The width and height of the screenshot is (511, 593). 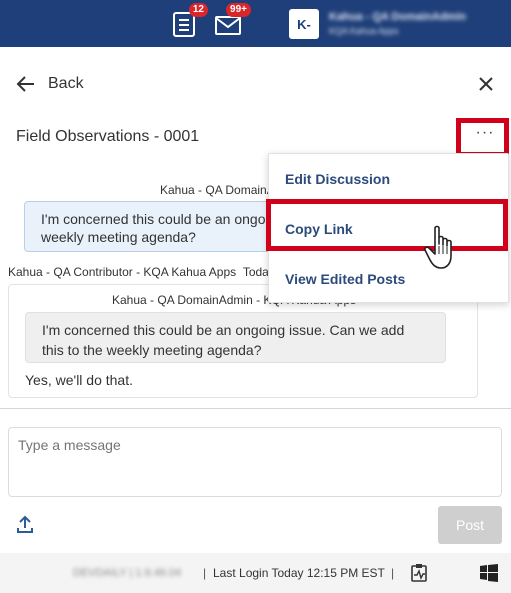 What do you see at coordinates (398, 17) in the screenshot?
I see `user-name: Kahua - QA DomainAdmin` at bounding box center [398, 17].